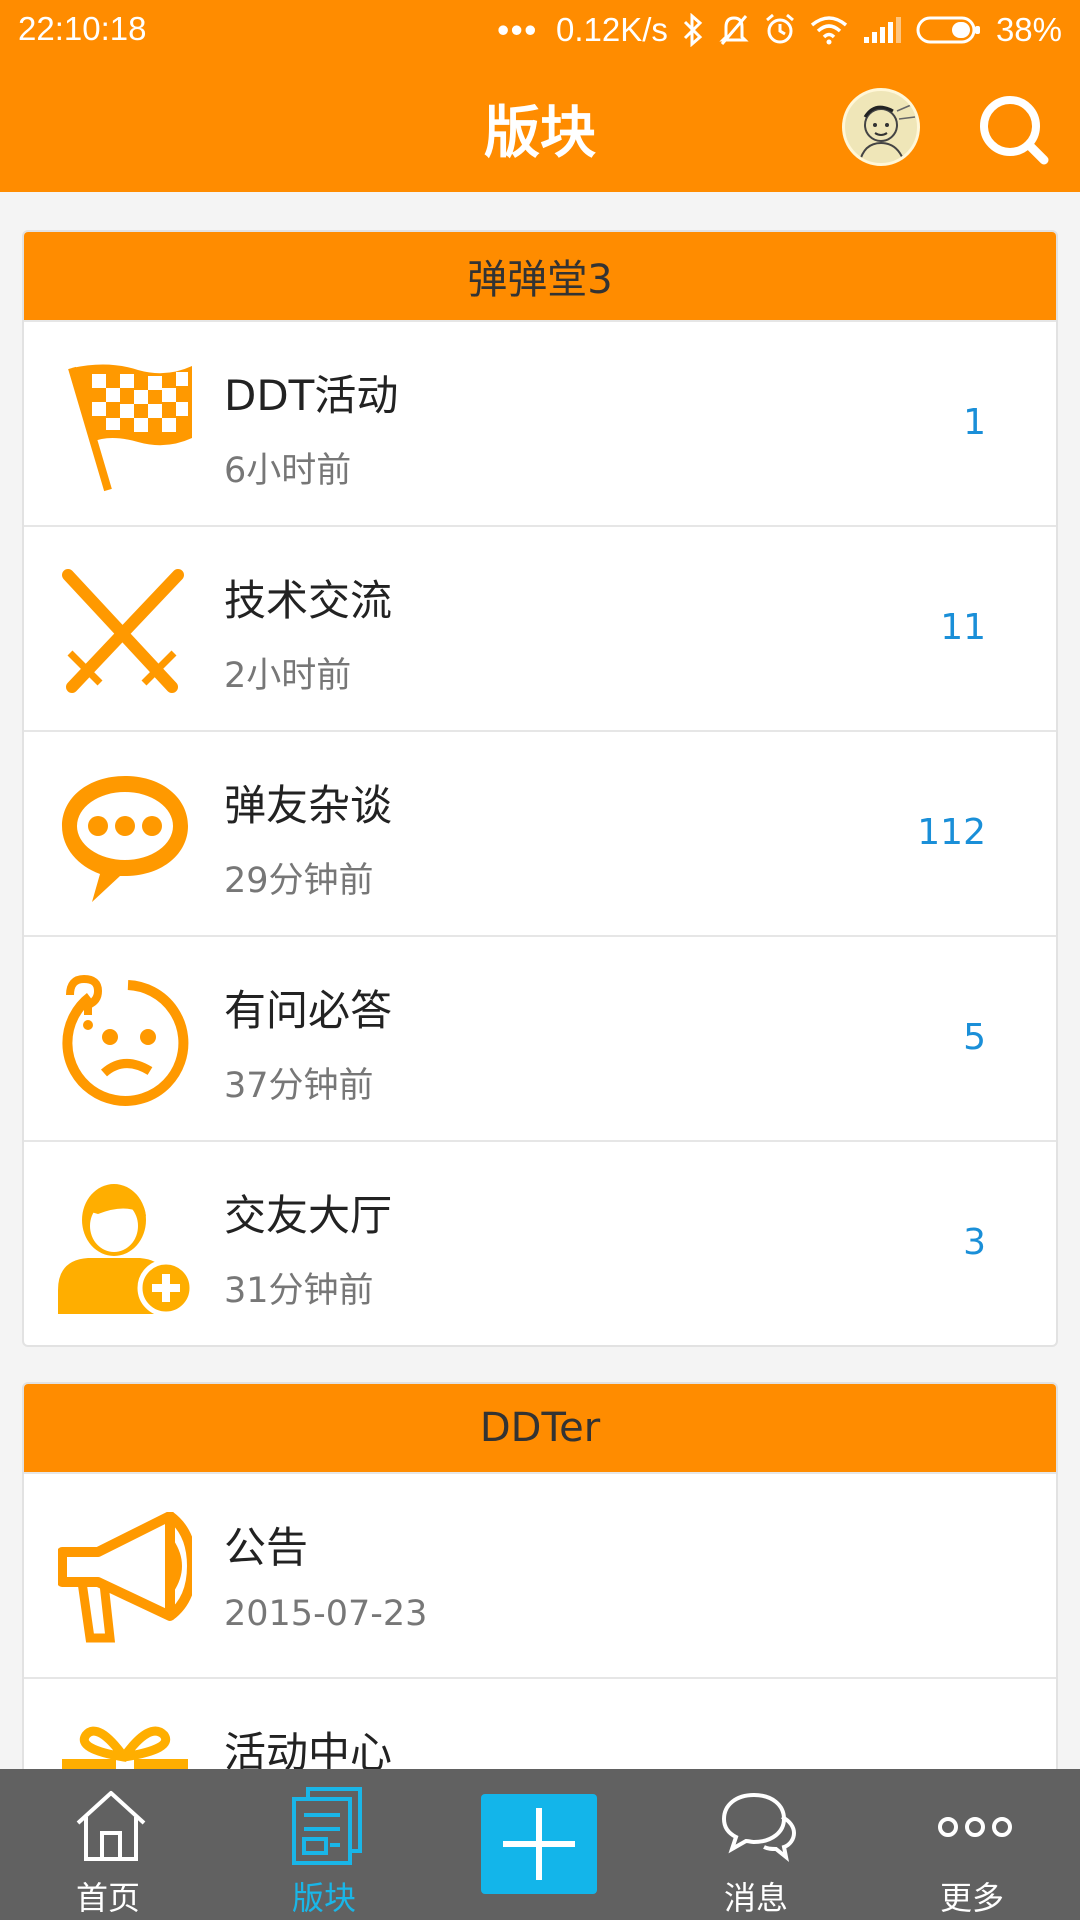 The image size is (1080, 1920). I want to click on confused-face-icon, so click(125, 1040).